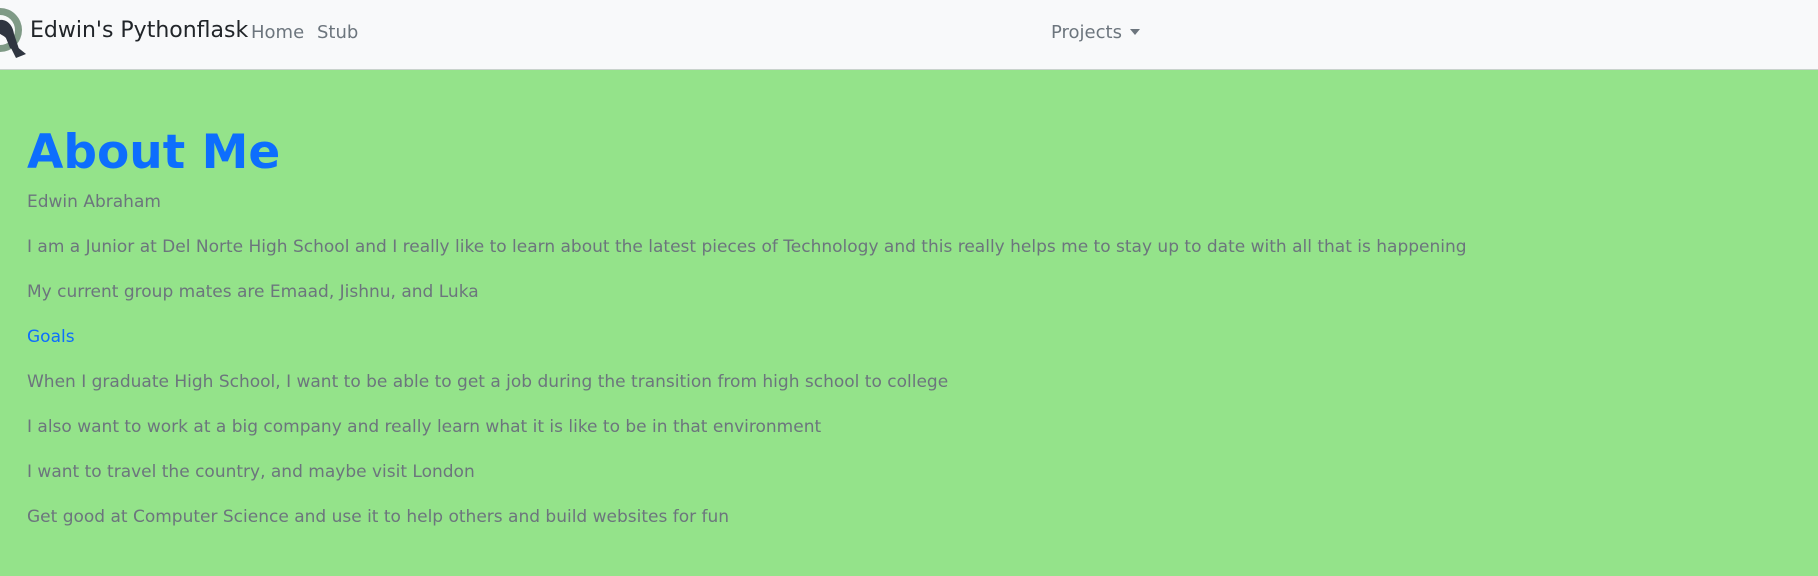  I want to click on goals-heading: Goals, so click(907, 337).